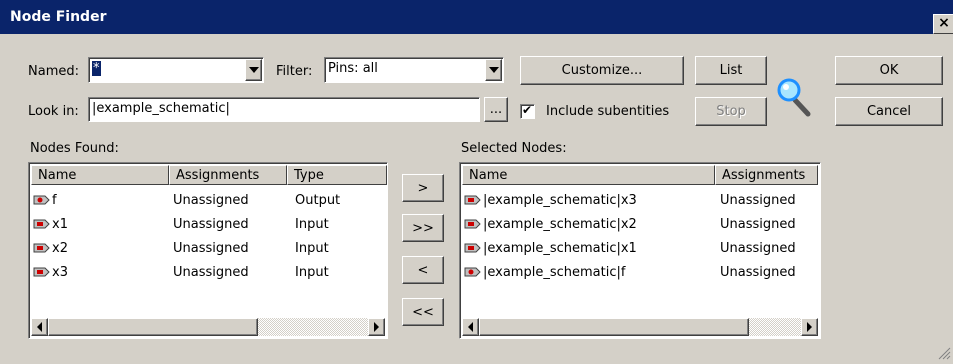 This screenshot has width=953, height=364. What do you see at coordinates (560, 248) in the screenshot?
I see `node-name: |example_schematic|x1` at bounding box center [560, 248].